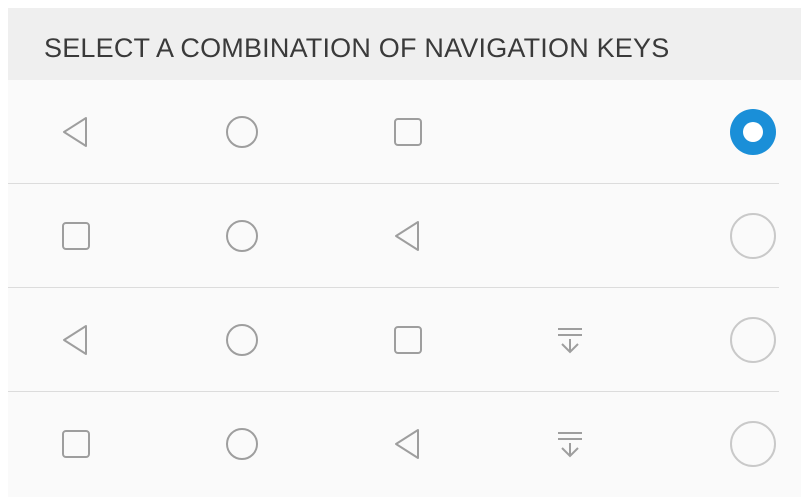 Image resolution: width=801 pixels, height=497 pixels. Describe the element at coordinates (753, 132) in the screenshot. I see `radio-button-selected` at that location.